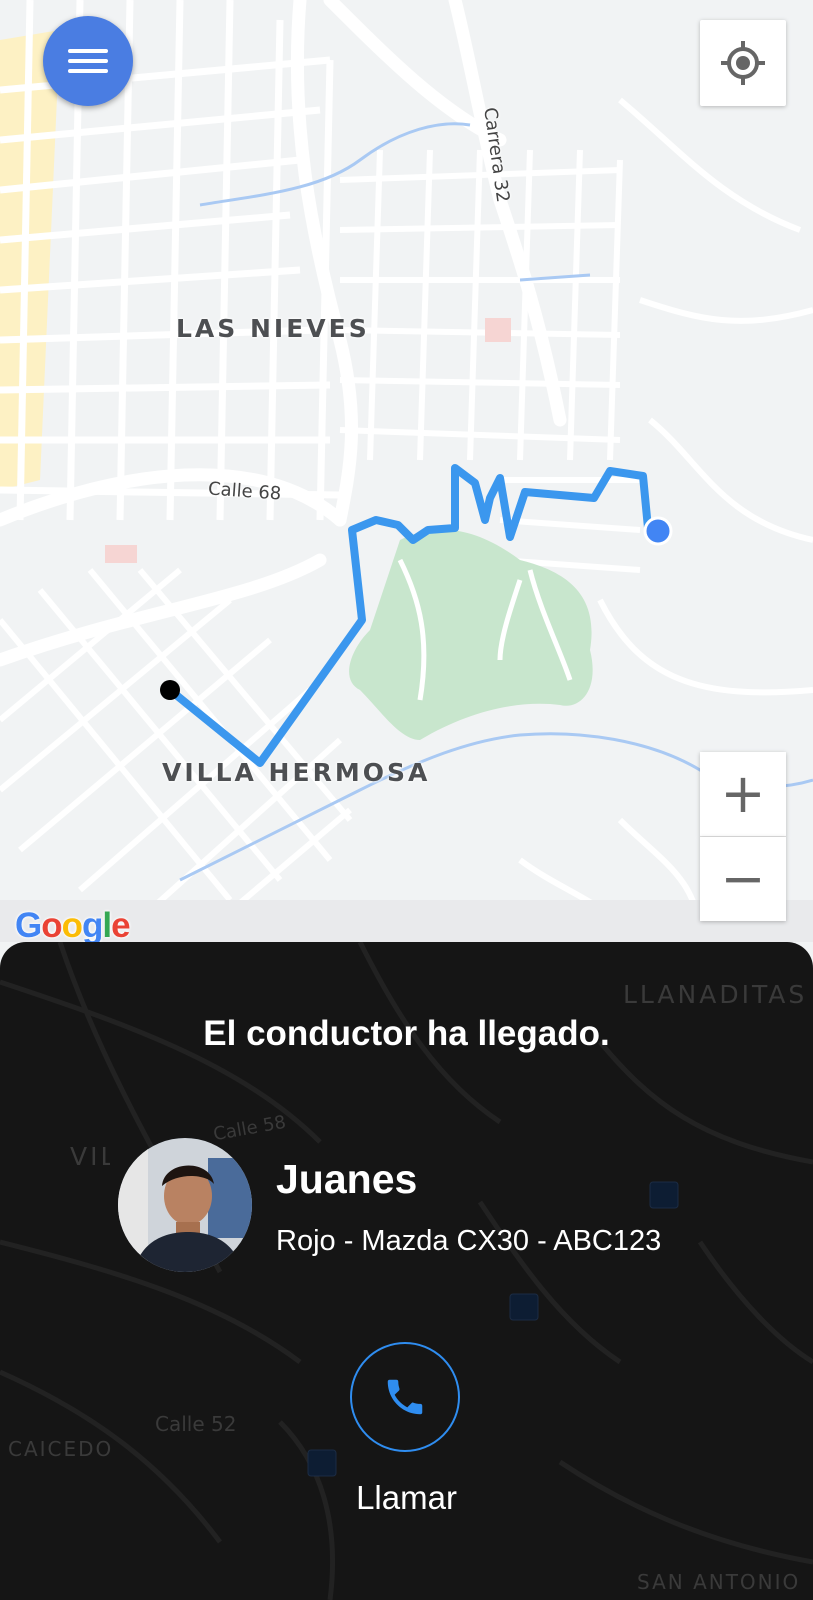 The image size is (813, 1600). I want to click on menu-button, so click(88, 61).